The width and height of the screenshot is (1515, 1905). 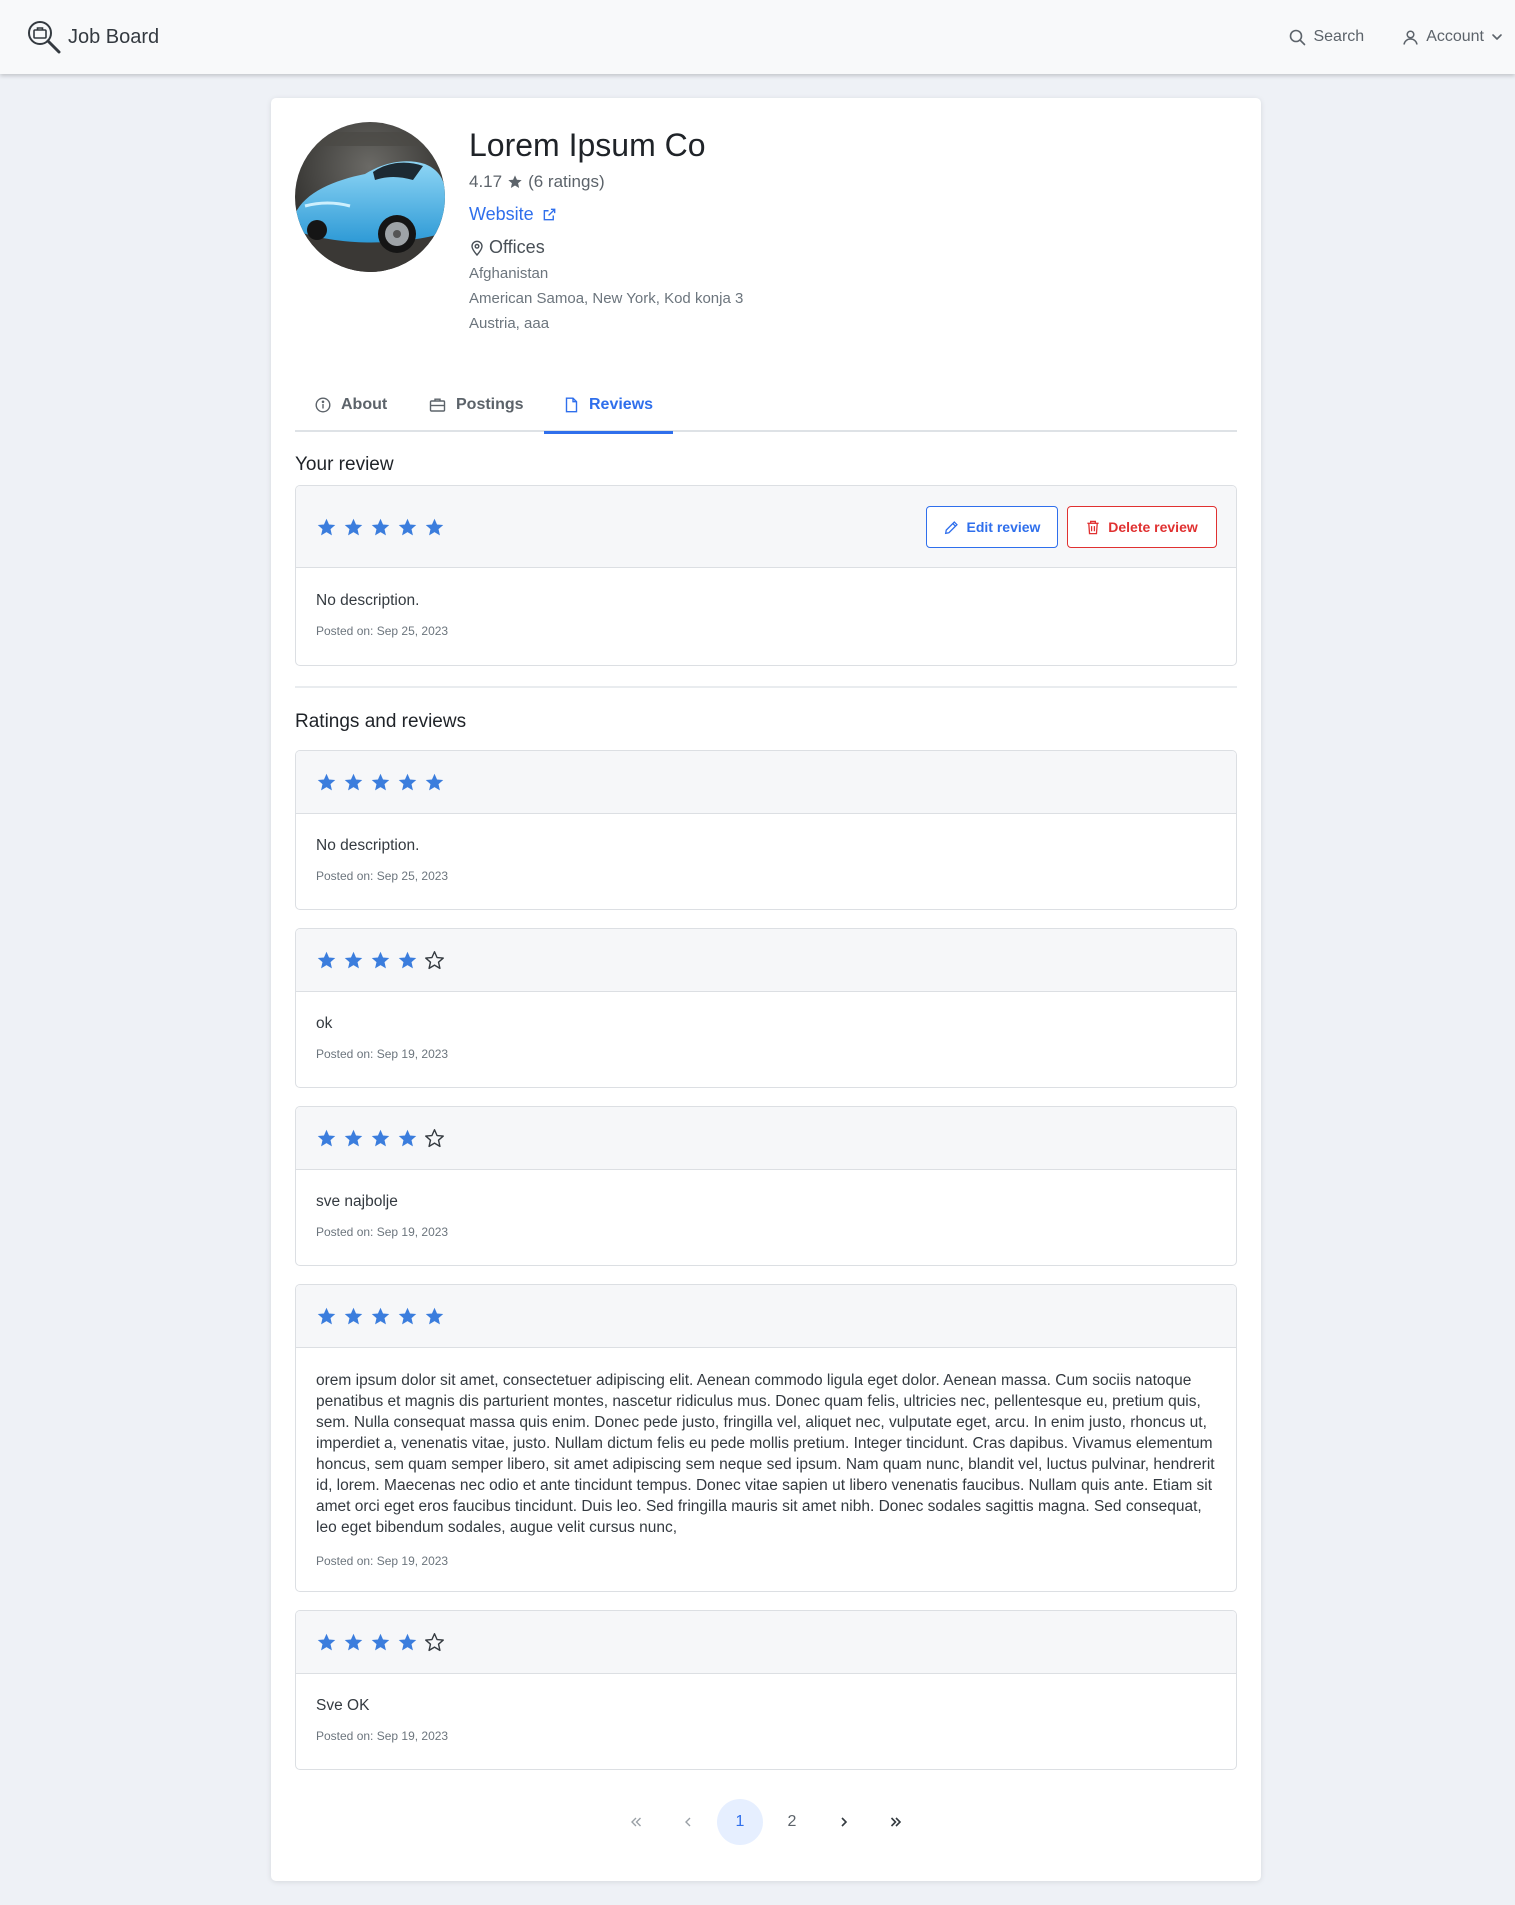 I want to click on edit-review-button: Edit review, so click(x=992, y=527).